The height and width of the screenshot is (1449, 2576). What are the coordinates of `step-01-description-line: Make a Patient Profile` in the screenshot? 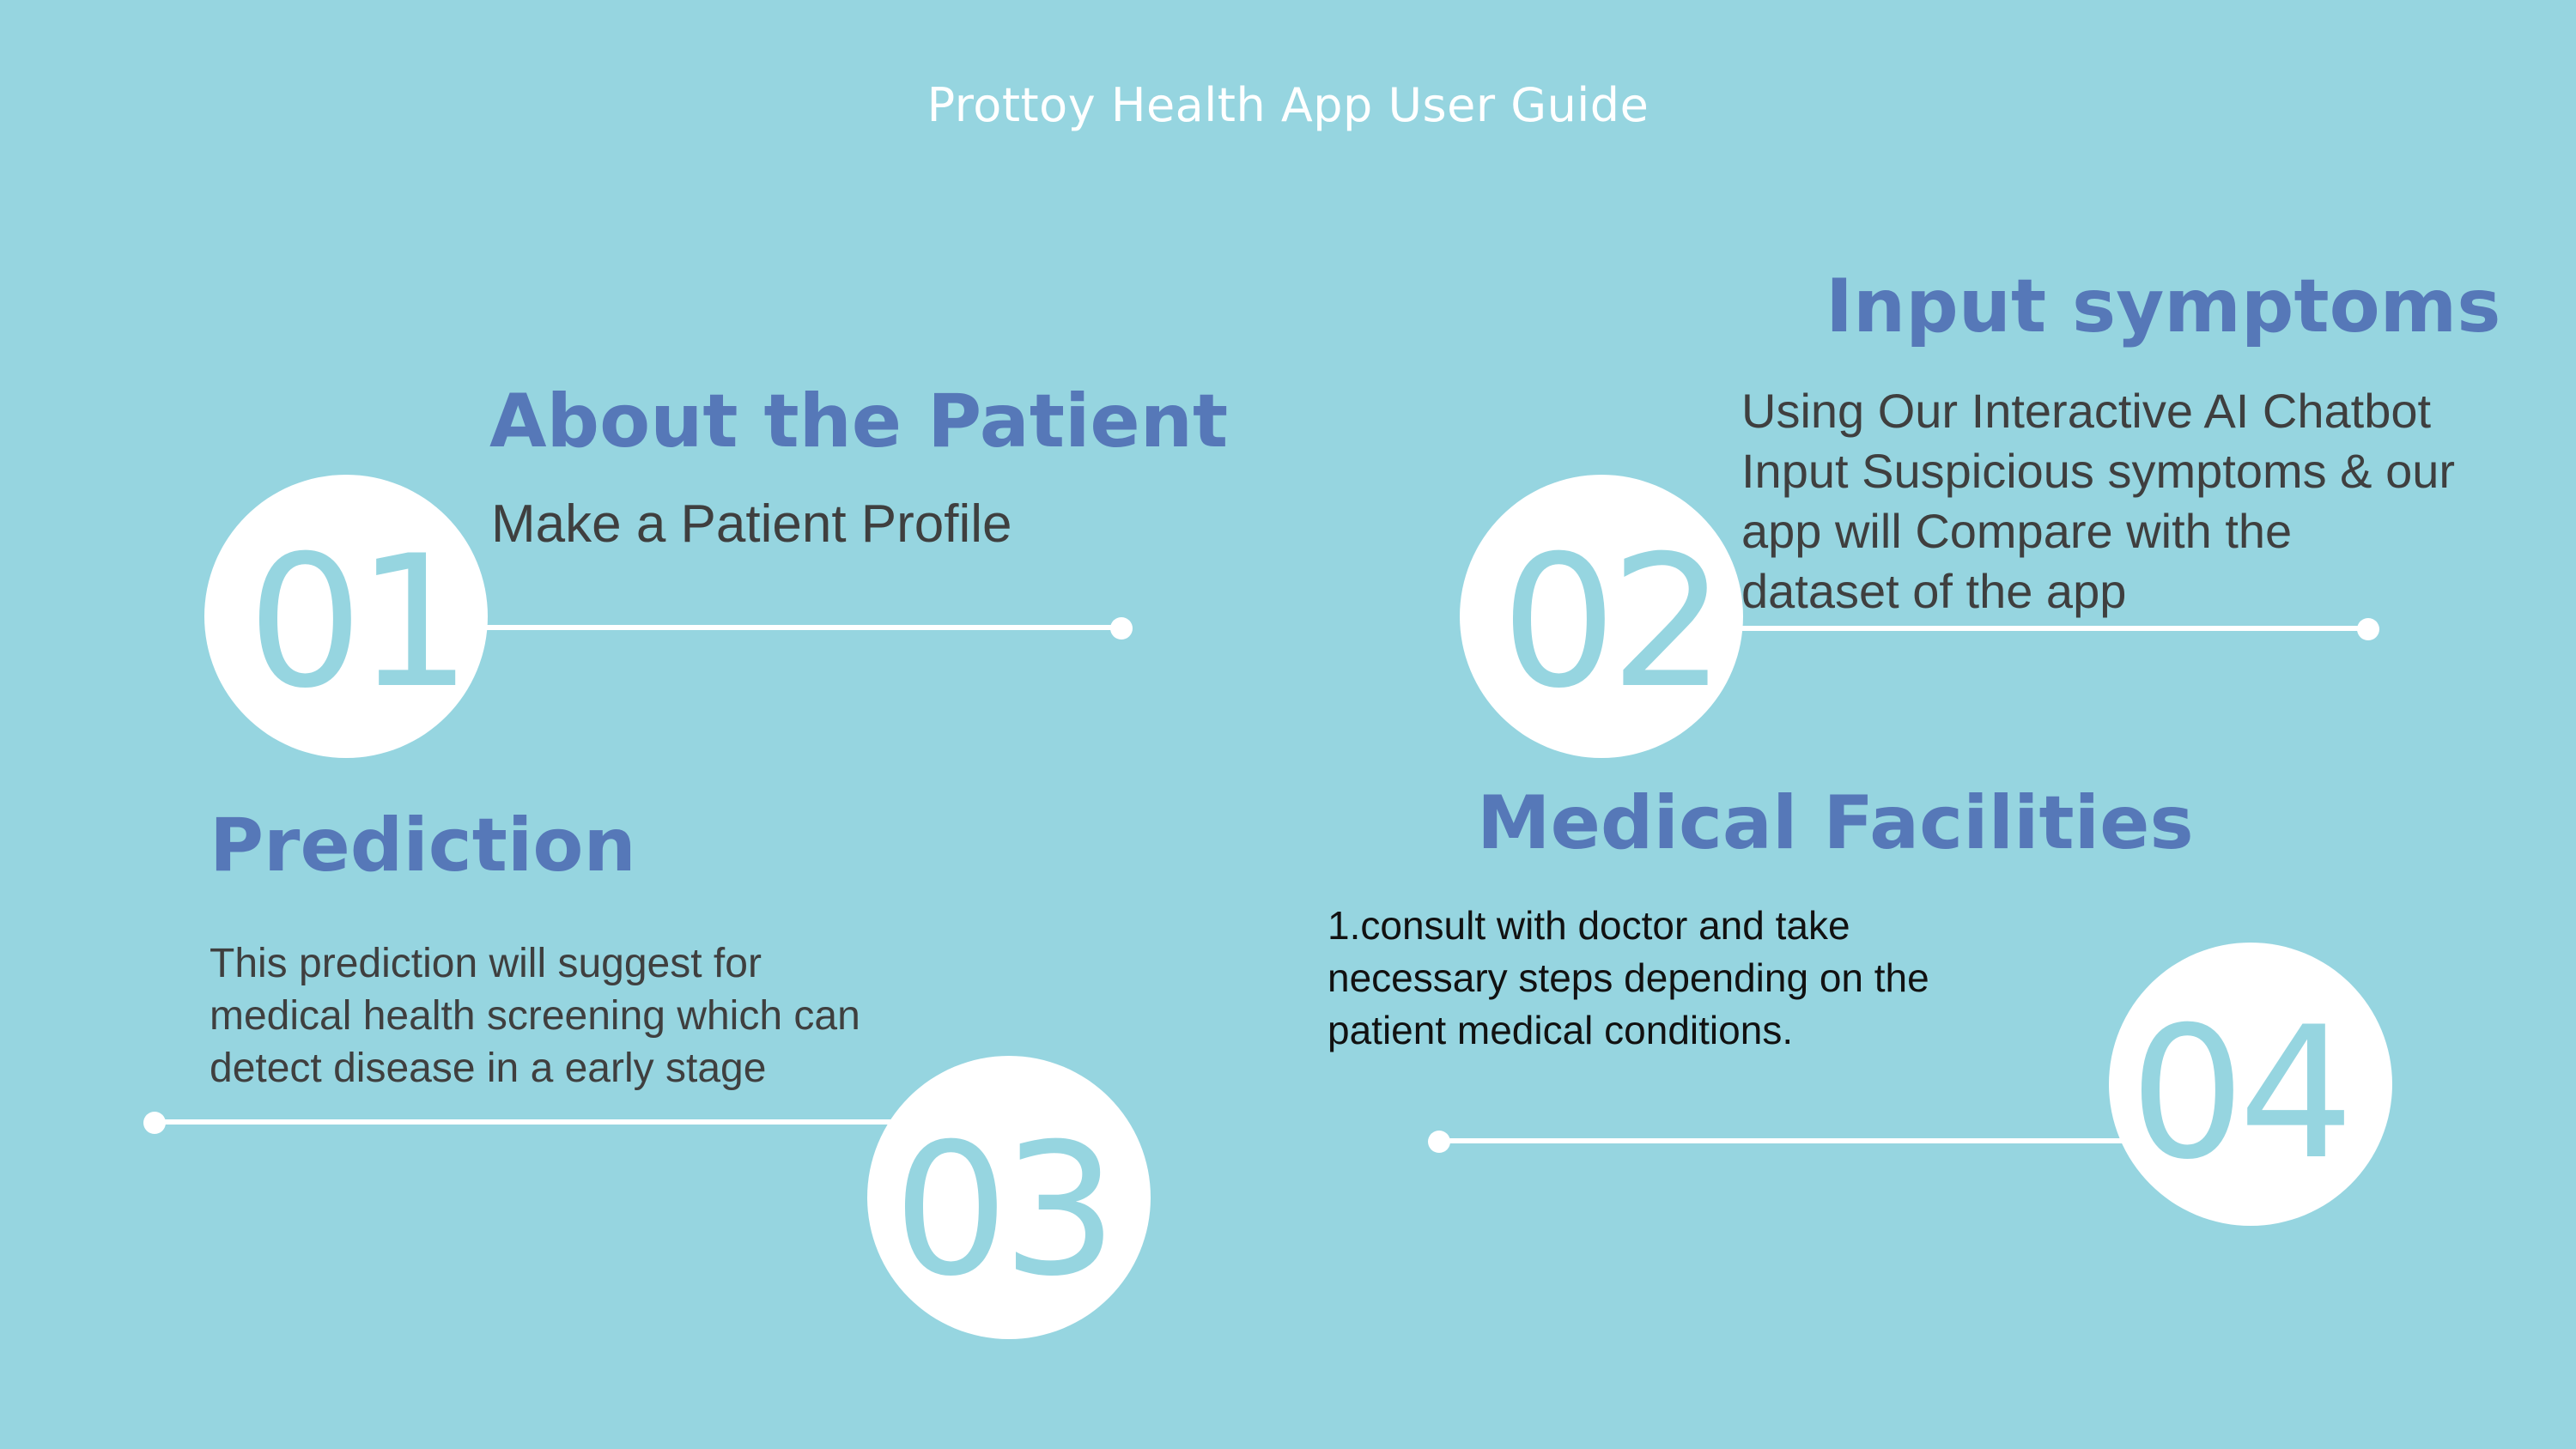 It's located at (751, 524).